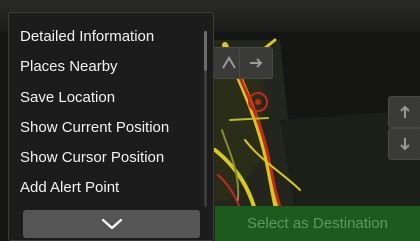 This screenshot has height=241, width=420. What do you see at coordinates (205, 119) in the screenshot?
I see `menu-scrollbar` at bounding box center [205, 119].